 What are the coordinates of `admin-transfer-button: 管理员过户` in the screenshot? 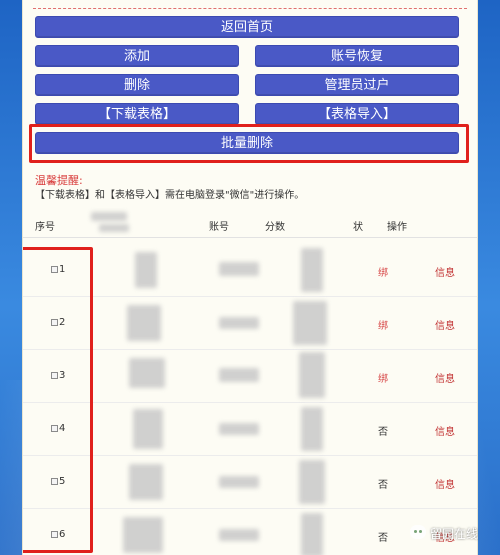 It's located at (357, 85).